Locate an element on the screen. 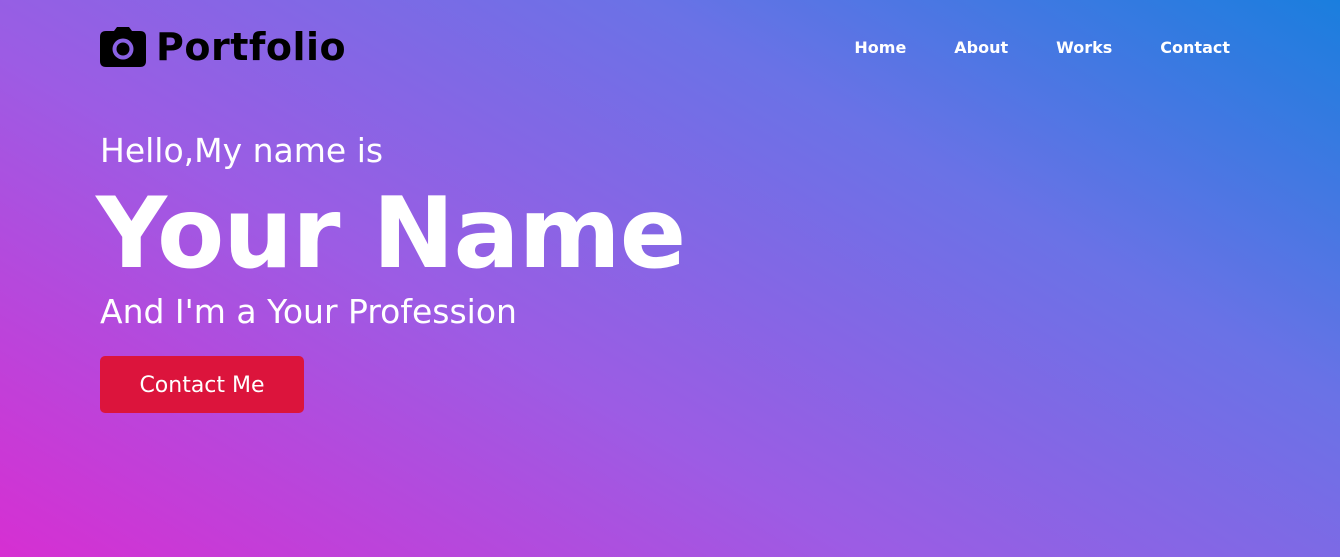 The image size is (1340, 557). nav-item-home: Home is located at coordinates (880, 47).